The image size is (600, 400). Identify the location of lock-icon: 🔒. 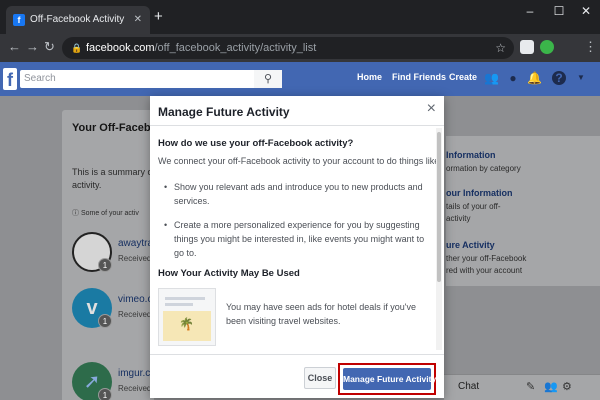
(77, 48).